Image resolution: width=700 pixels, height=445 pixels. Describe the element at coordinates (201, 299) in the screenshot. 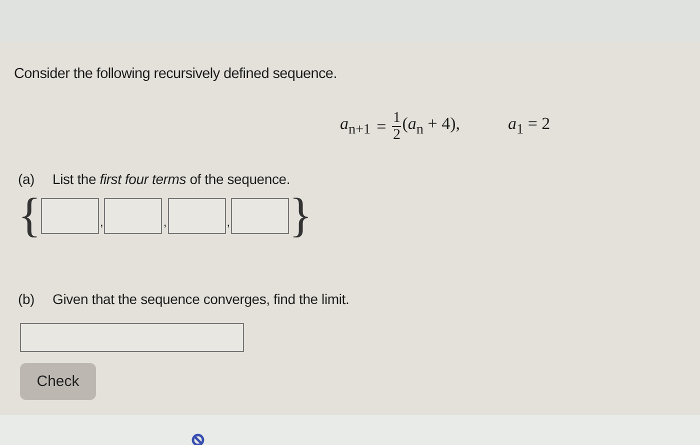

I see `question-text: Given that the sequence converges, find the limit.` at that location.